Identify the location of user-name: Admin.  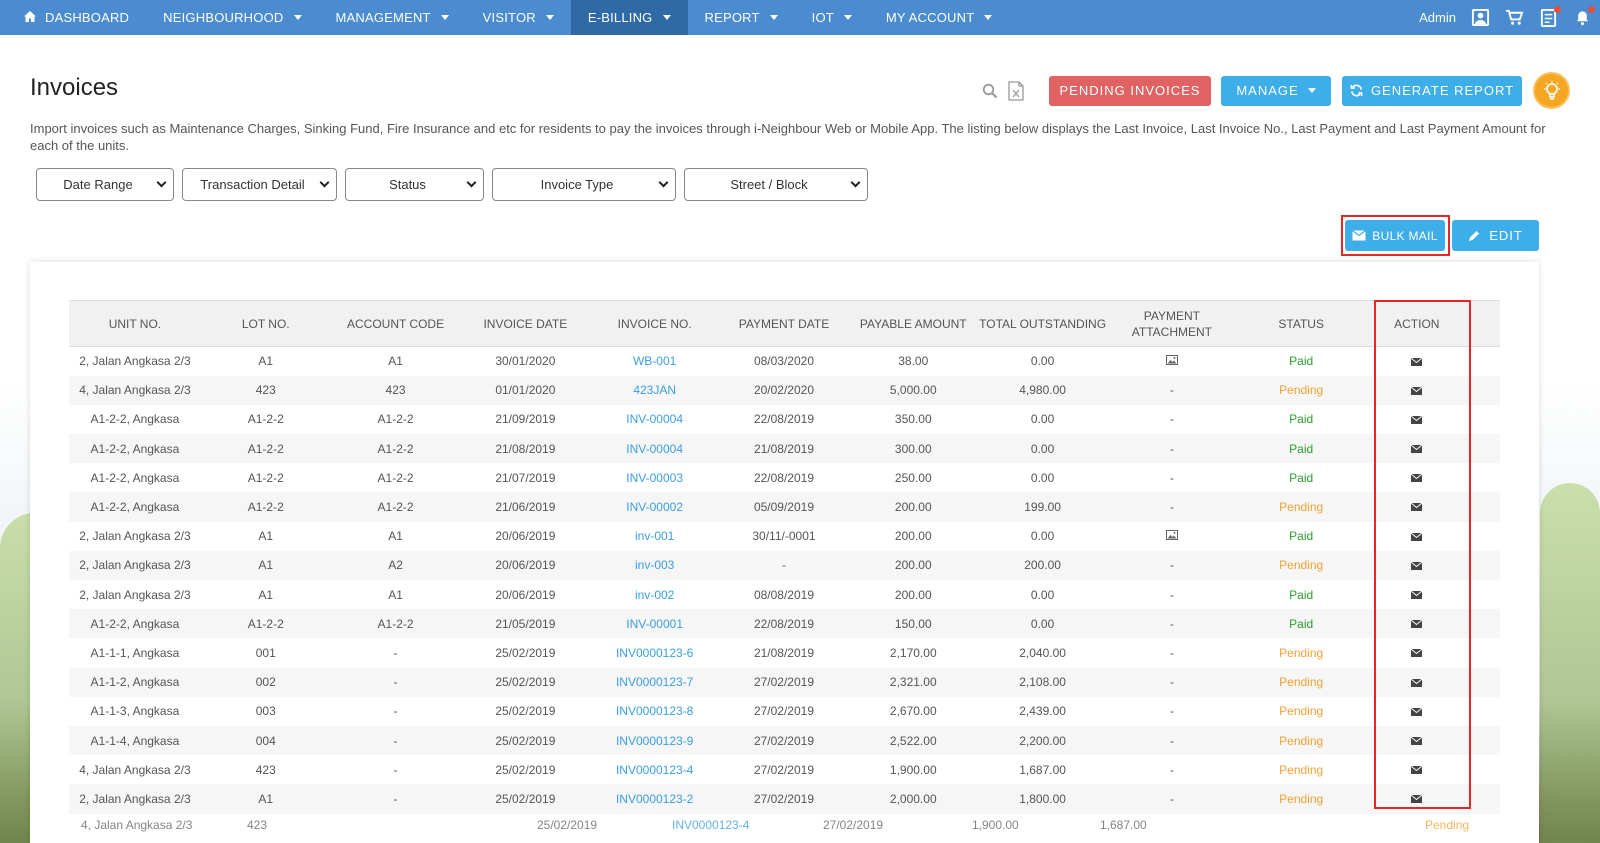
(1437, 17).